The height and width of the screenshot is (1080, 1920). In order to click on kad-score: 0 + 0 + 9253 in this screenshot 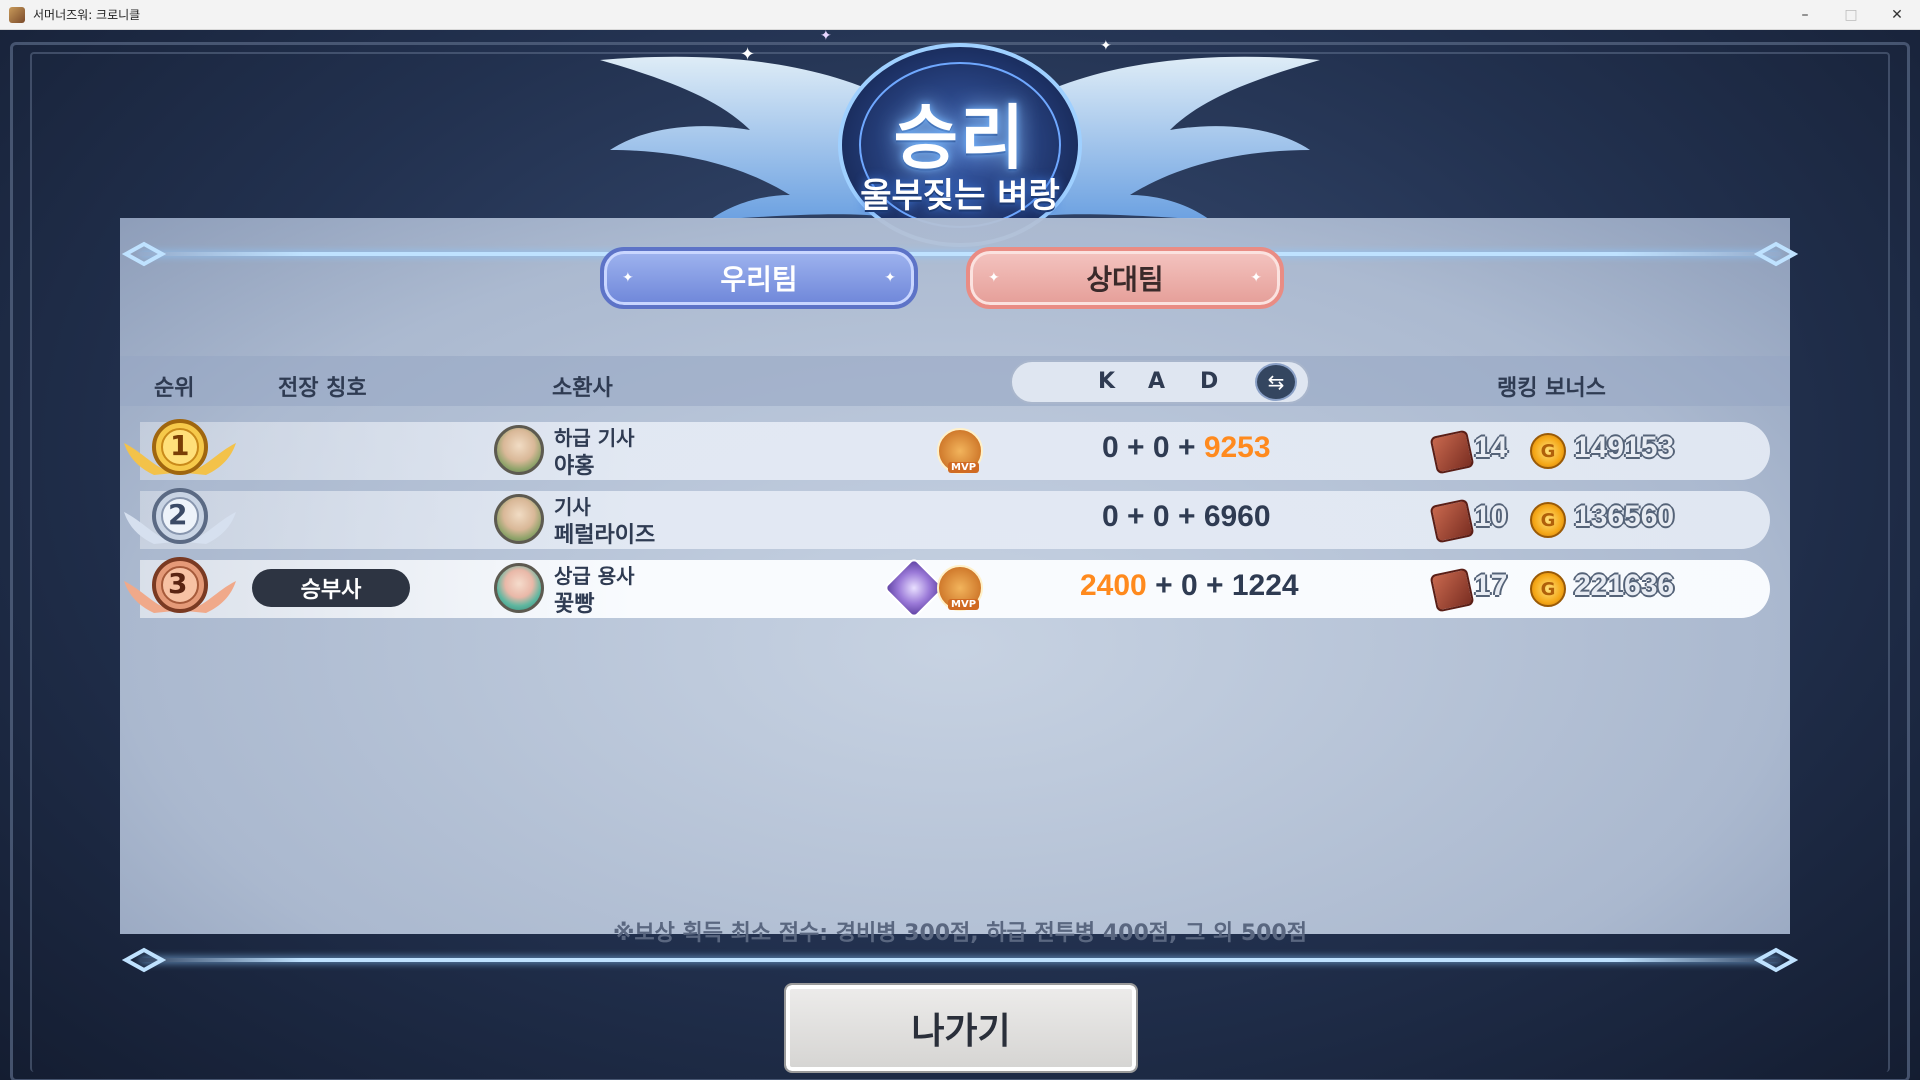, I will do `click(1186, 448)`.